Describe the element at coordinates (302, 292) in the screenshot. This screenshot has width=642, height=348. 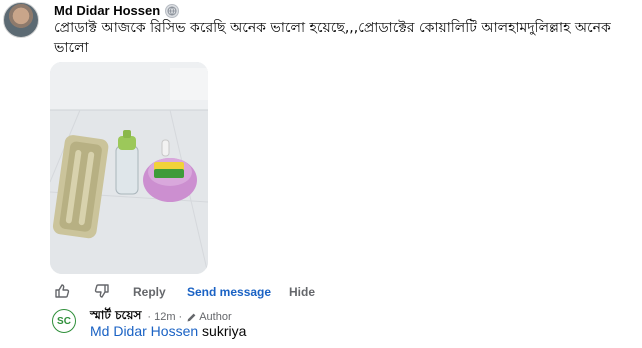
I see `hide-button: Hide` at that location.